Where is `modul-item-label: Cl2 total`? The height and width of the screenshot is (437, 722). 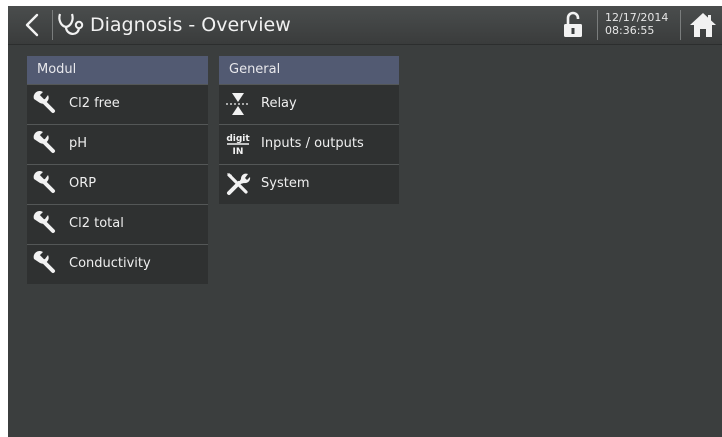
modul-item-label: Cl2 total is located at coordinates (96, 223).